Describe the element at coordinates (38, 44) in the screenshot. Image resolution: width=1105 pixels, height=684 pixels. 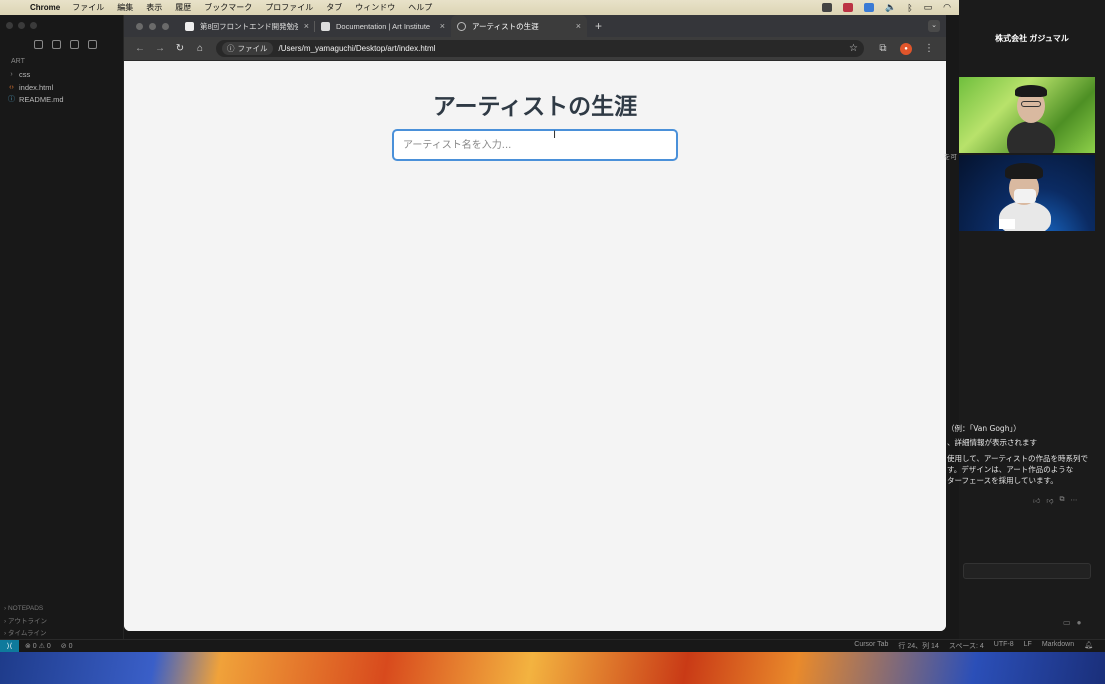
I see `files-icon` at that location.